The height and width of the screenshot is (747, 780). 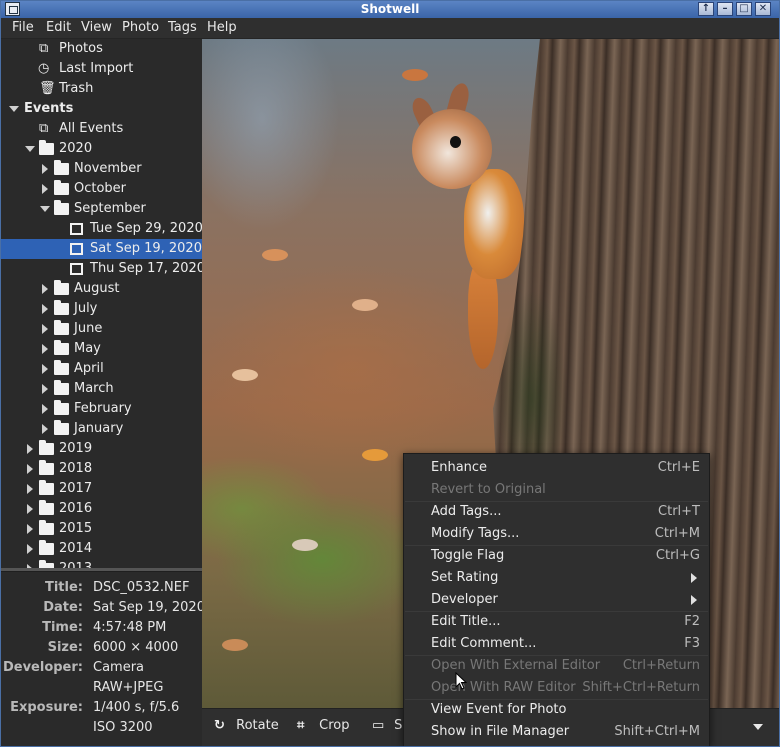 I want to click on maximize-button: □, so click(x=744, y=9).